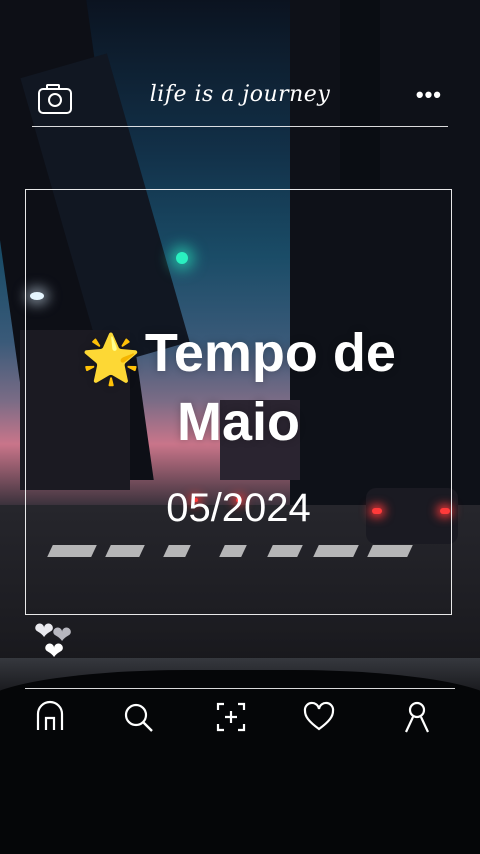 The image size is (480, 854). Describe the element at coordinates (270, 387) in the screenshot. I see `headline-text: Tempo de Maio` at that location.